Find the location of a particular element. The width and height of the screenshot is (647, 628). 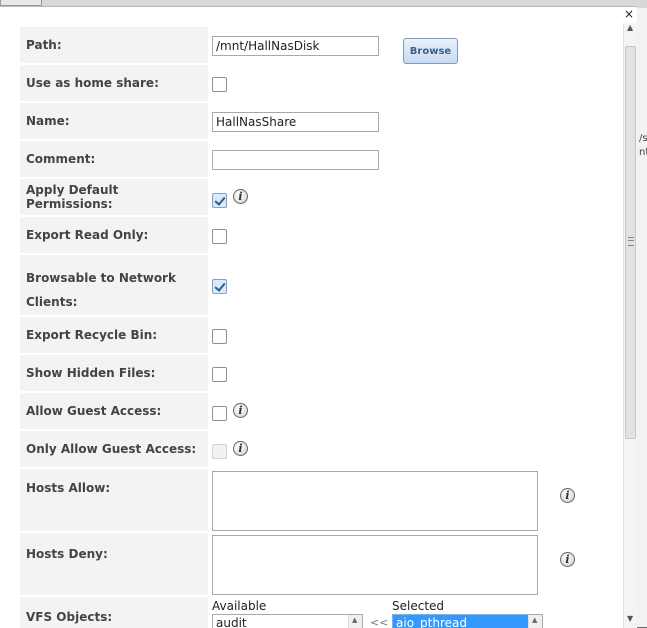

vfs-selected-caption: Selected is located at coordinates (418, 606).